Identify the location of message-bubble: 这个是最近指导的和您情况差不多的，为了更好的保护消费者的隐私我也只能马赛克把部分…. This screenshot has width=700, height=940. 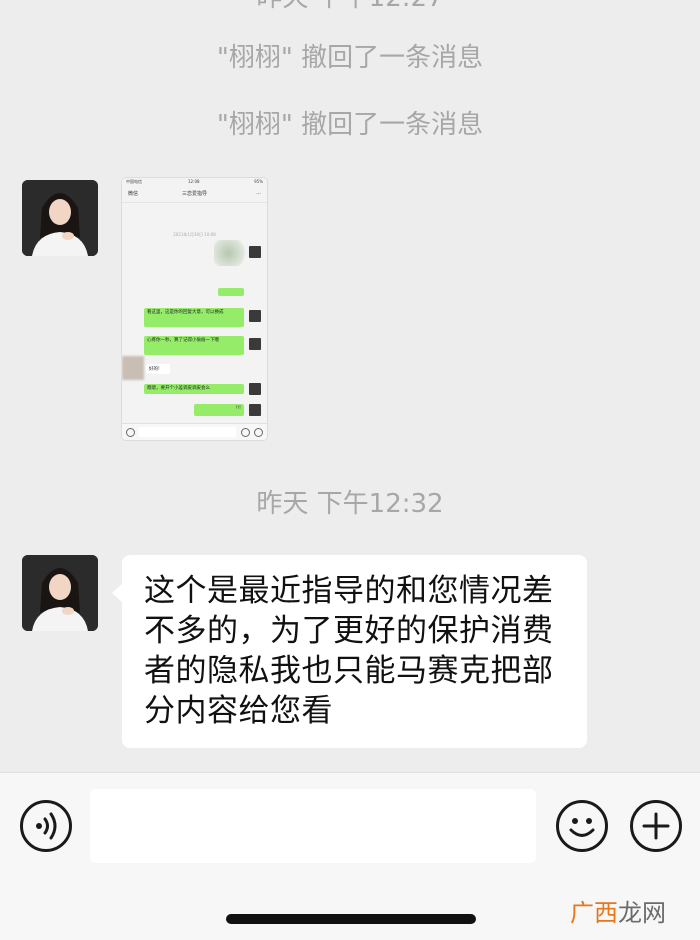
(349, 651).